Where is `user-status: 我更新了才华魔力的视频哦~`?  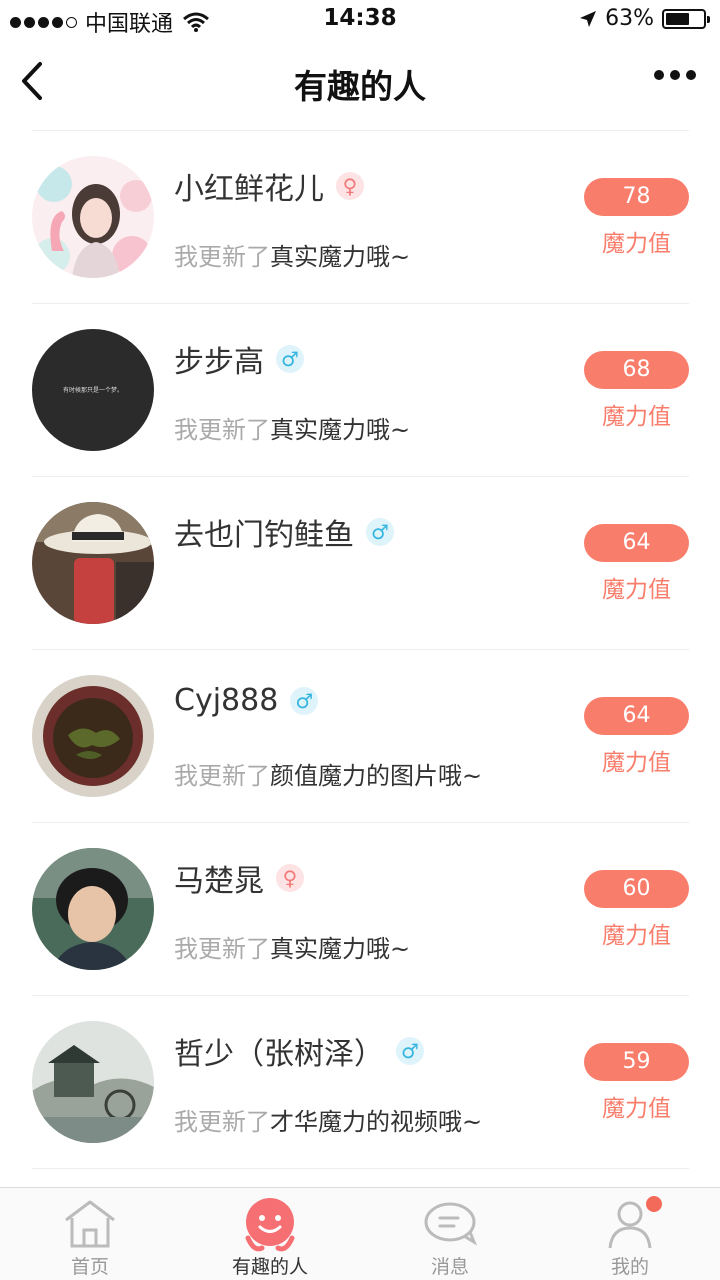
user-status: 我更新了才华魔力的视频哦~ is located at coordinates (328, 1119).